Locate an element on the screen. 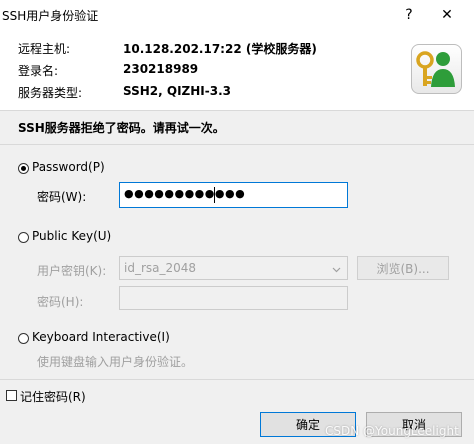  ok-button-label: 确定 is located at coordinates (307, 425).